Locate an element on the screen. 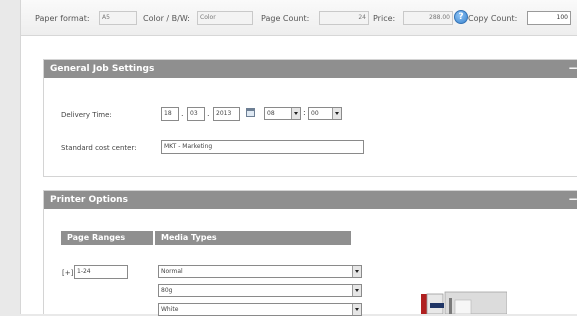  media-color-value: White is located at coordinates (170, 309).